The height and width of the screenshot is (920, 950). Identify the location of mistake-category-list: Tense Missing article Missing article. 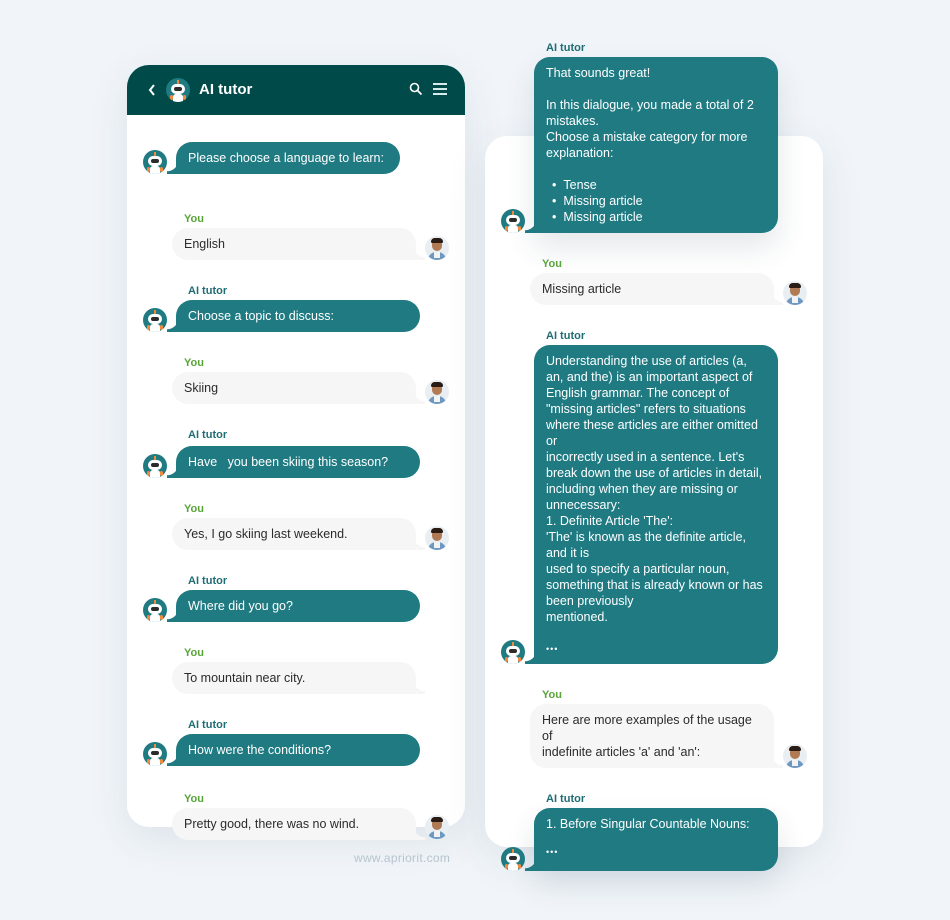
(656, 201).